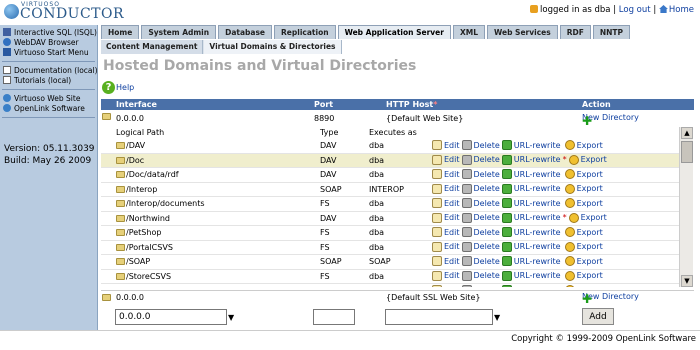 The image size is (700, 350). What do you see at coordinates (231, 317) in the screenshot?
I see `interface-dropdown-icon: ▼` at bounding box center [231, 317].